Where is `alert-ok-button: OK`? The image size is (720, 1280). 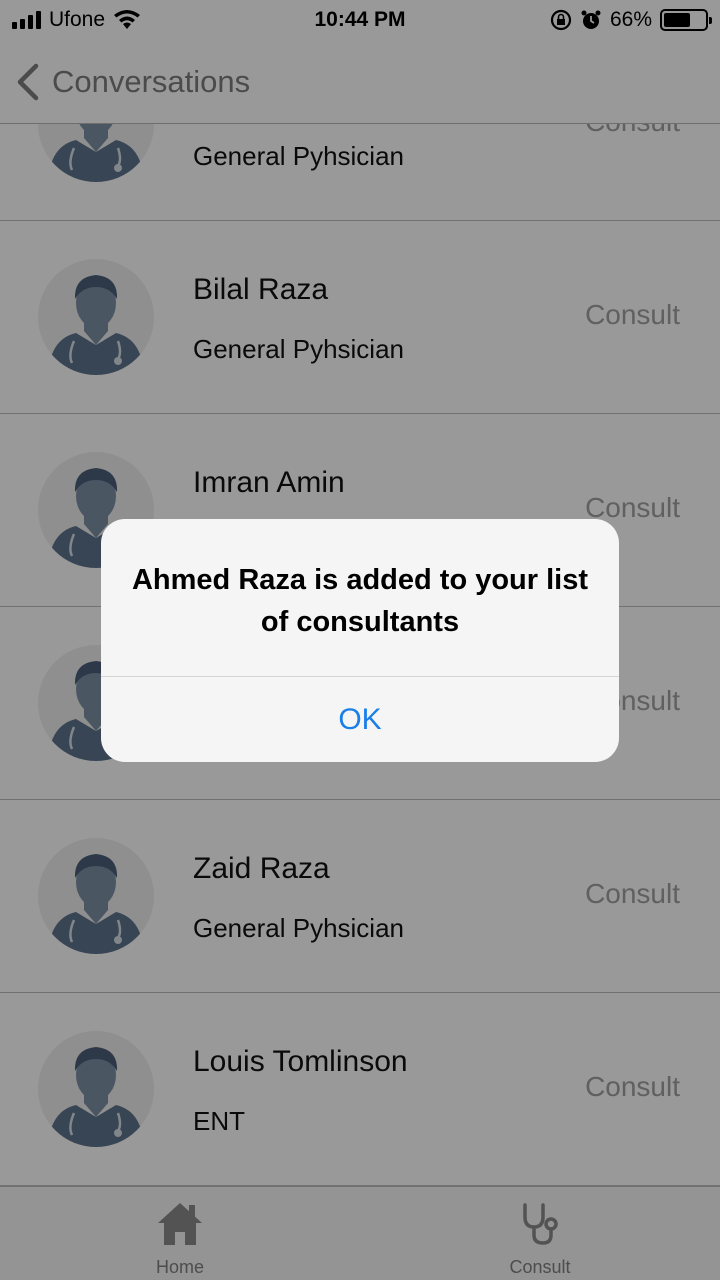
alert-ok-button: OK is located at coordinates (360, 719).